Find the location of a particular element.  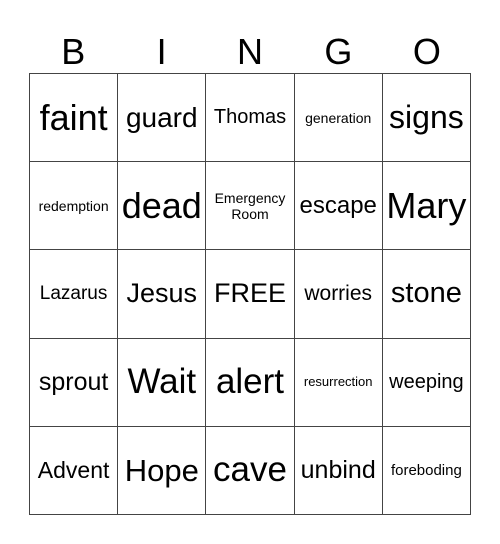

bingo-cell: Thomas is located at coordinates (250, 118).